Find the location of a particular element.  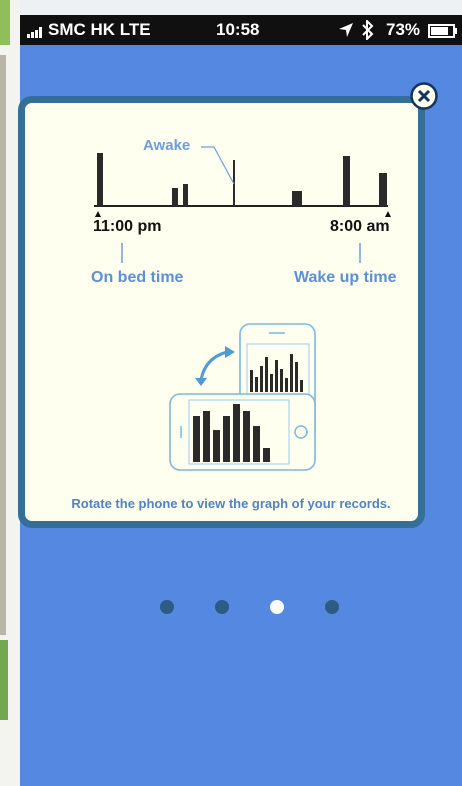

status-bar: SMC HK LTE 10:58 73% is located at coordinates (241, 30).